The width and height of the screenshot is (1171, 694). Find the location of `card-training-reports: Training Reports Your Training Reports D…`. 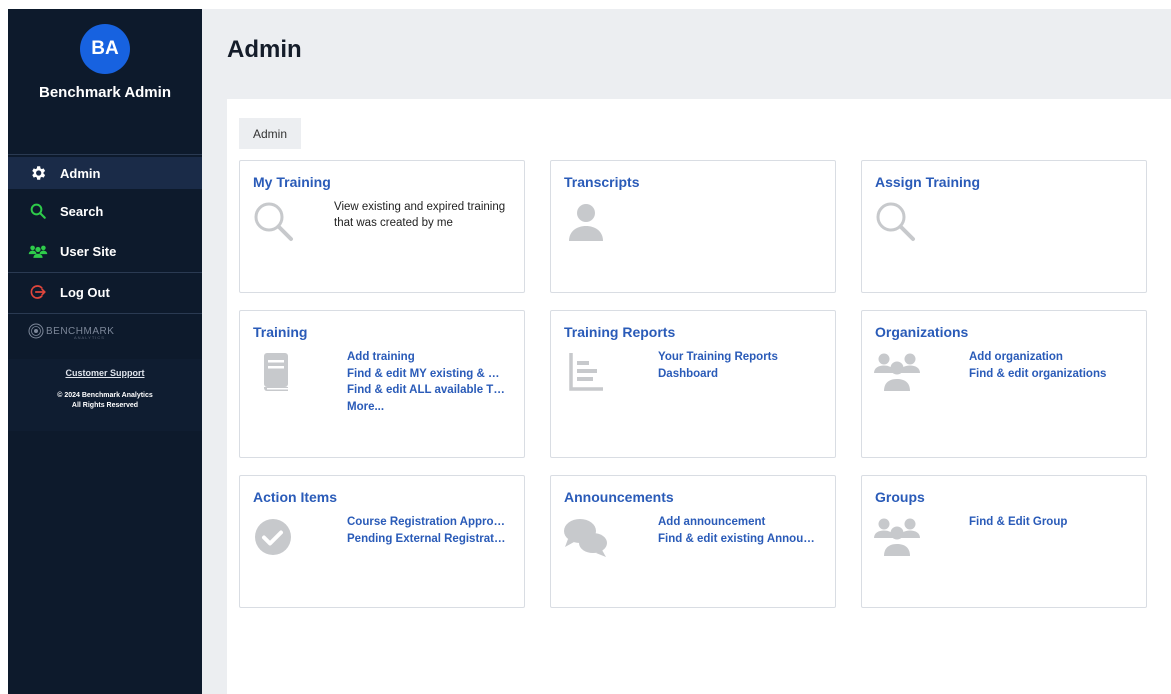

card-training-reports: Training Reports Your Training Reports D… is located at coordinates (693, 384).